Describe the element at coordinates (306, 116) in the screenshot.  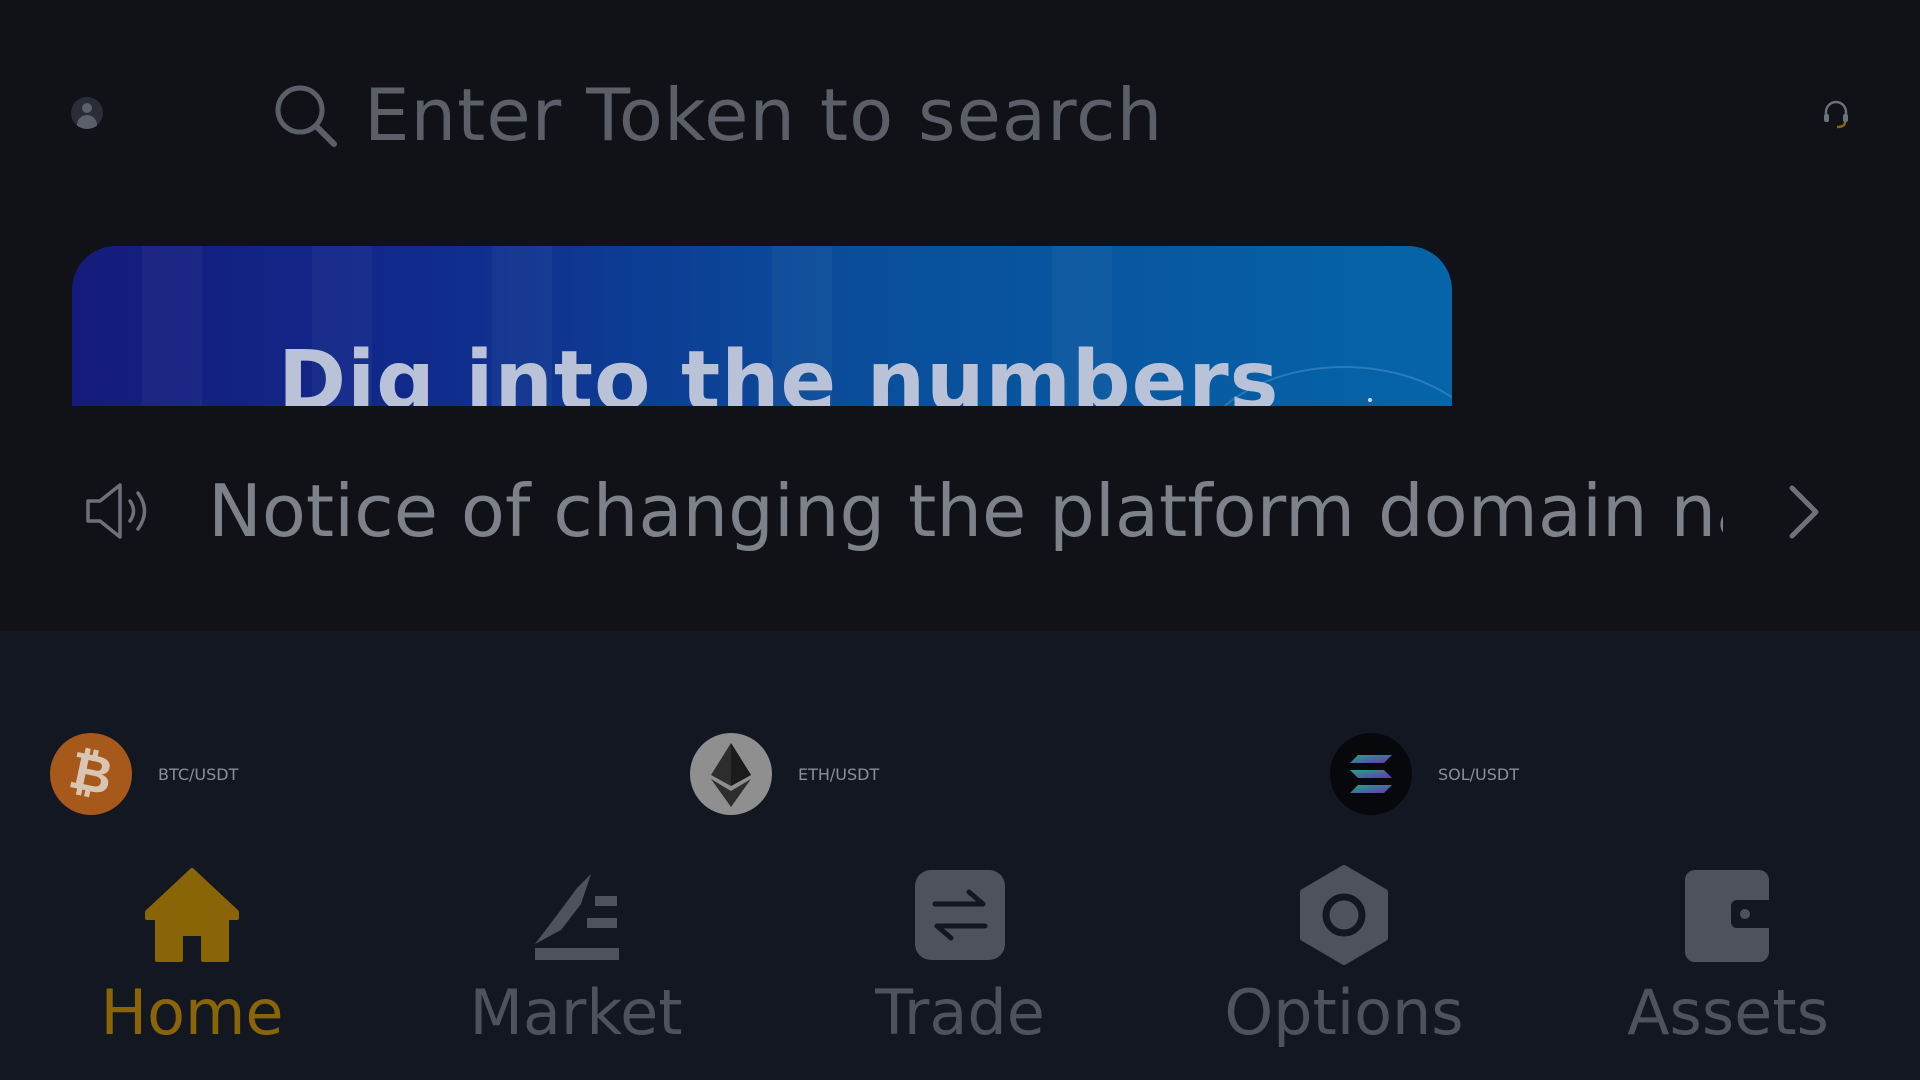
I see `search-icon` at that location.